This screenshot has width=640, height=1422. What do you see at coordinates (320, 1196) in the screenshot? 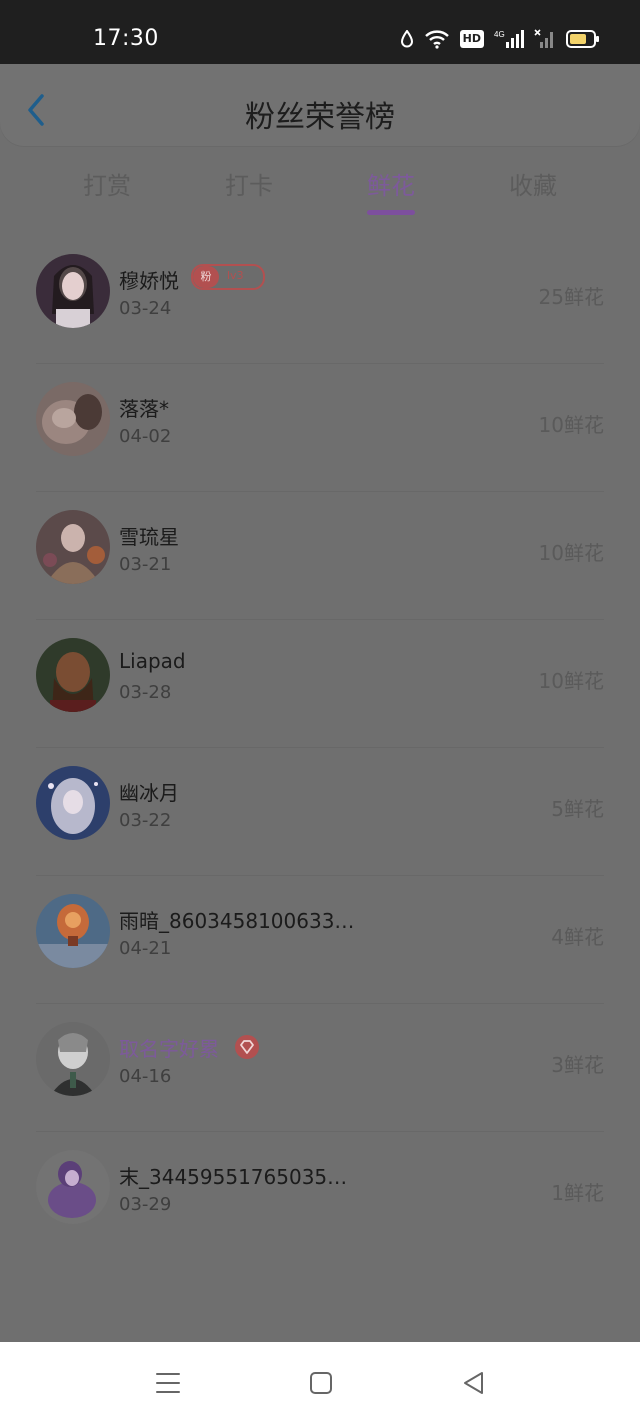
I see `list-item: 末_344595517650359131 03-29 1鲜花` at bounding box center [320, 1196].